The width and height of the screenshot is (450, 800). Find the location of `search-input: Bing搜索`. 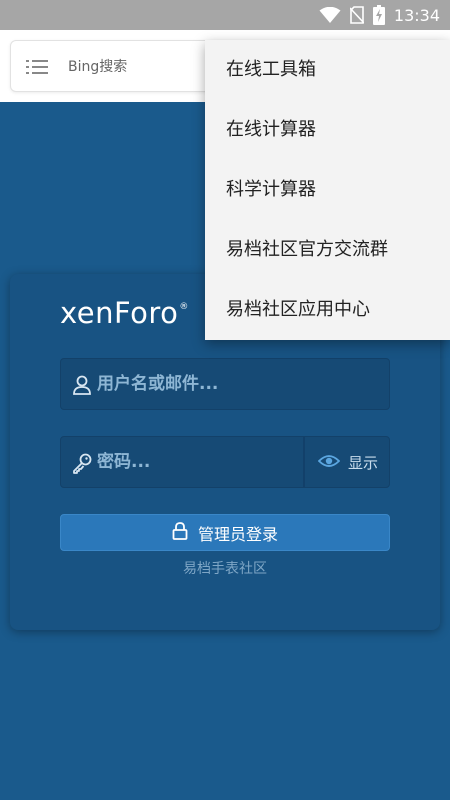

search-input: Bing搜索 is located at coordinates (97, 67).